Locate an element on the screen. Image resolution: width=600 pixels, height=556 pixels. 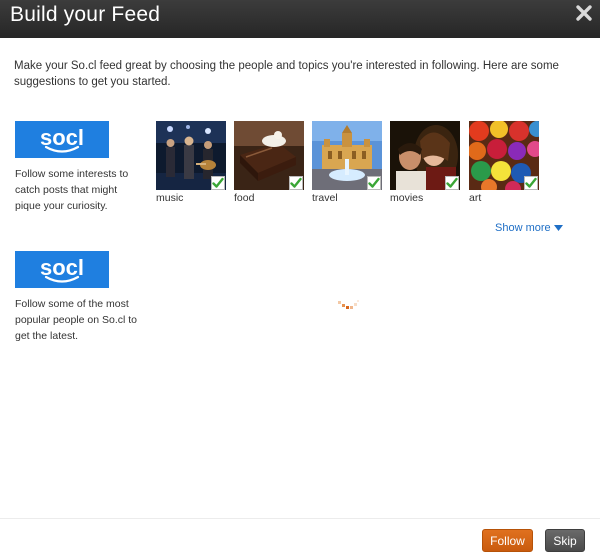
topic-tile-music: music is located at coordinates (191, 166).